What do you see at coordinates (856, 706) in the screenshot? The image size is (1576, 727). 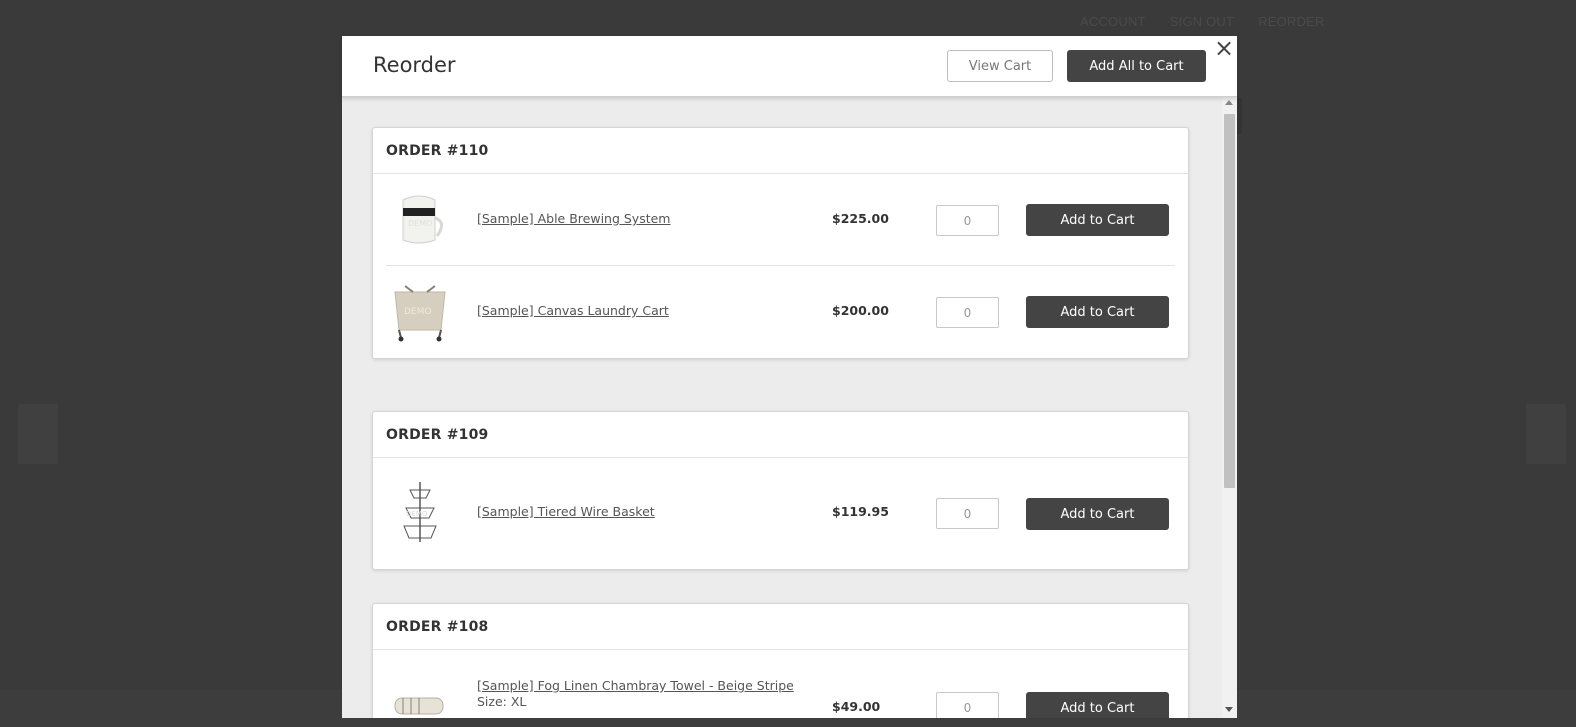 I see `product-price: $49.00` at bounding box center [856, 706].